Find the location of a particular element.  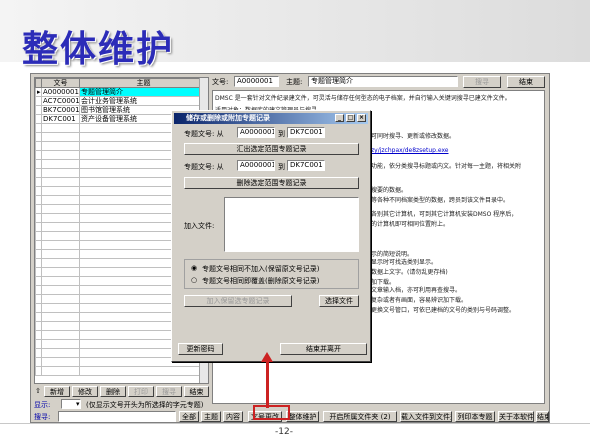

content-line: 功能，依分类搜寻标题或内文。针对每一主题，将相关附 is located at coordinates (446, 166).